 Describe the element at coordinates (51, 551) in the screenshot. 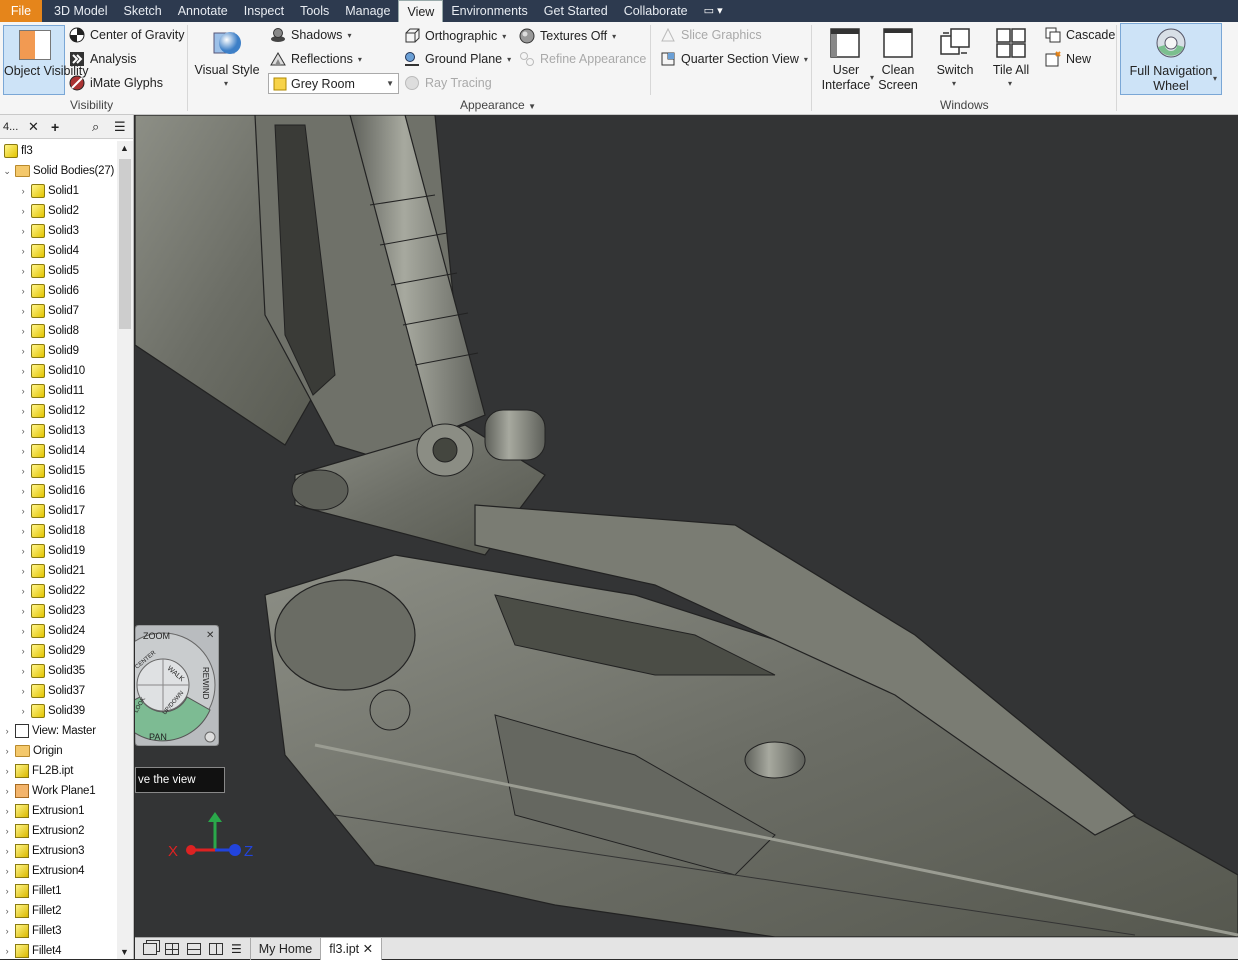

I see `tree-solid-item: › Solid19` at that location.